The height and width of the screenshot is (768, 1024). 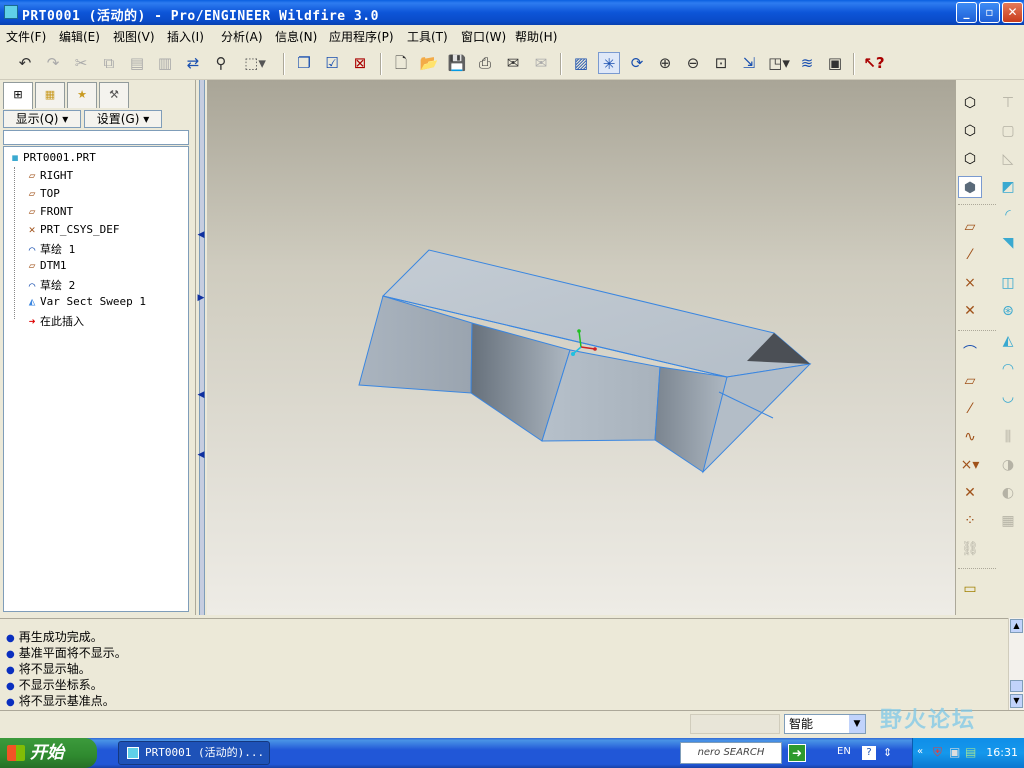 What do you see at coordinates (1002, 752) in the screenshot?
I see `clock: 16:31` at bounding box center [1002, 752].